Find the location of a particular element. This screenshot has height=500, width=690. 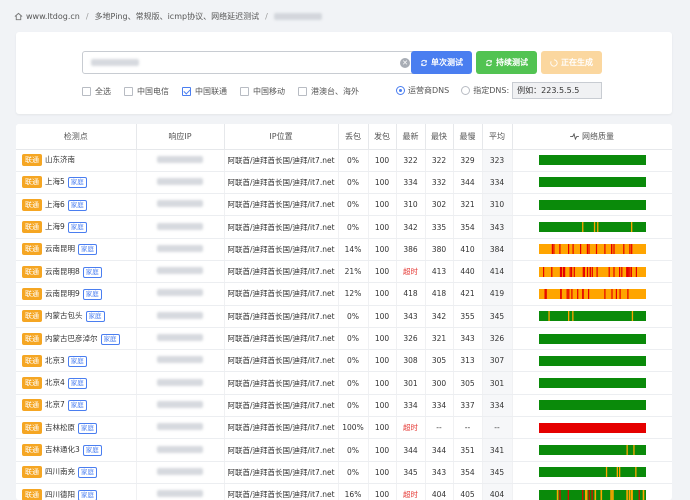

dns-custom-label: 指定DNS: is located at coordinates (491, 90).